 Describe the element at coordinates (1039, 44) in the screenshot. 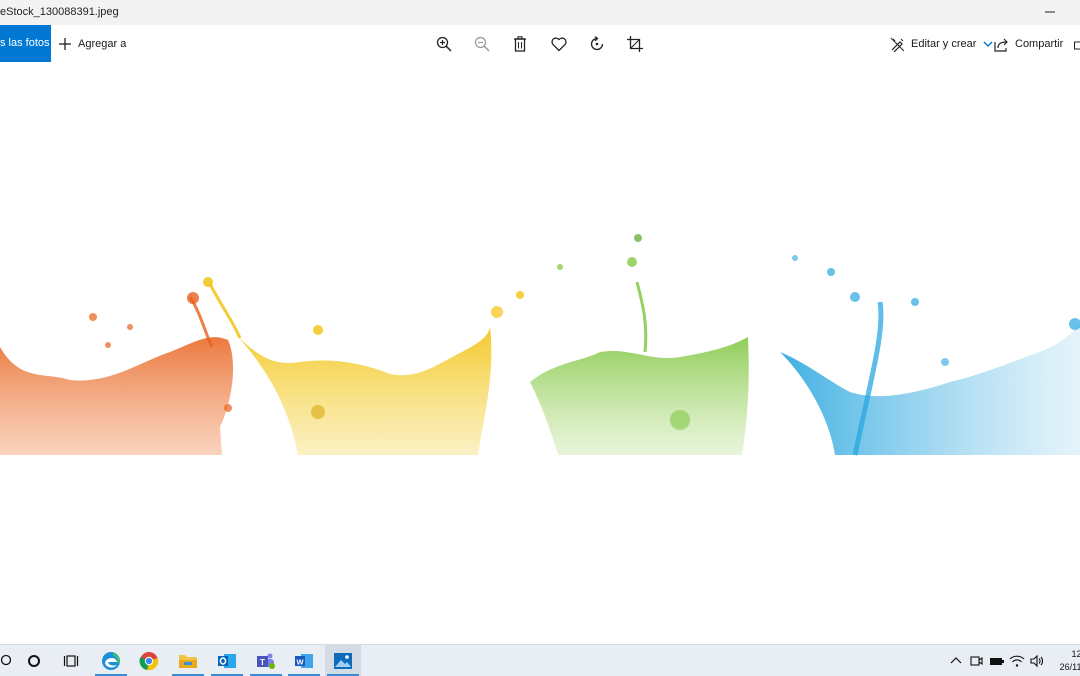

I see `share-label: Compartir` at that location.